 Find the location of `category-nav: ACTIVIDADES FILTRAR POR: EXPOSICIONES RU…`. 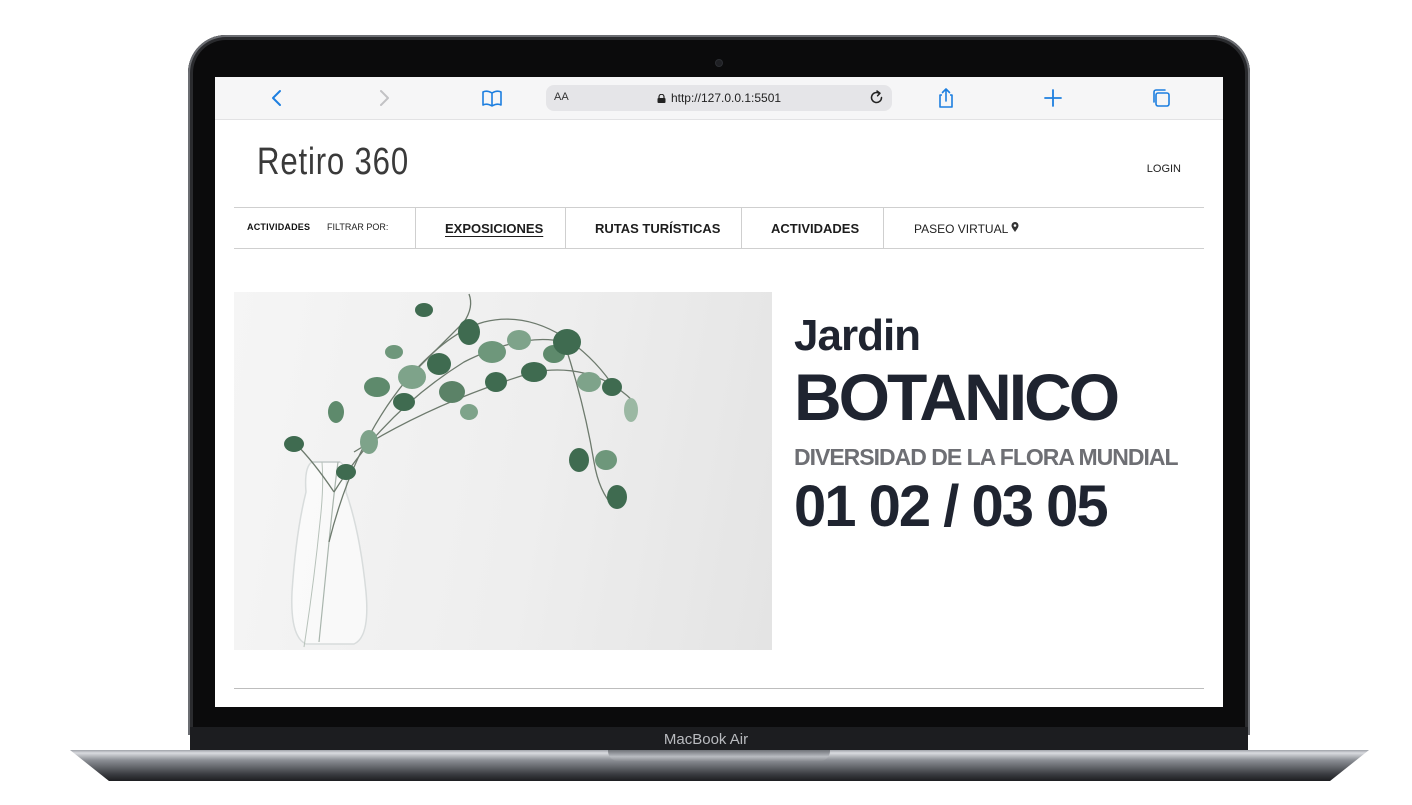

category-nav: ACTIVIDADES FILTRAR POR: EXPOSICIONES RU… is located at coordinates (719, 228).